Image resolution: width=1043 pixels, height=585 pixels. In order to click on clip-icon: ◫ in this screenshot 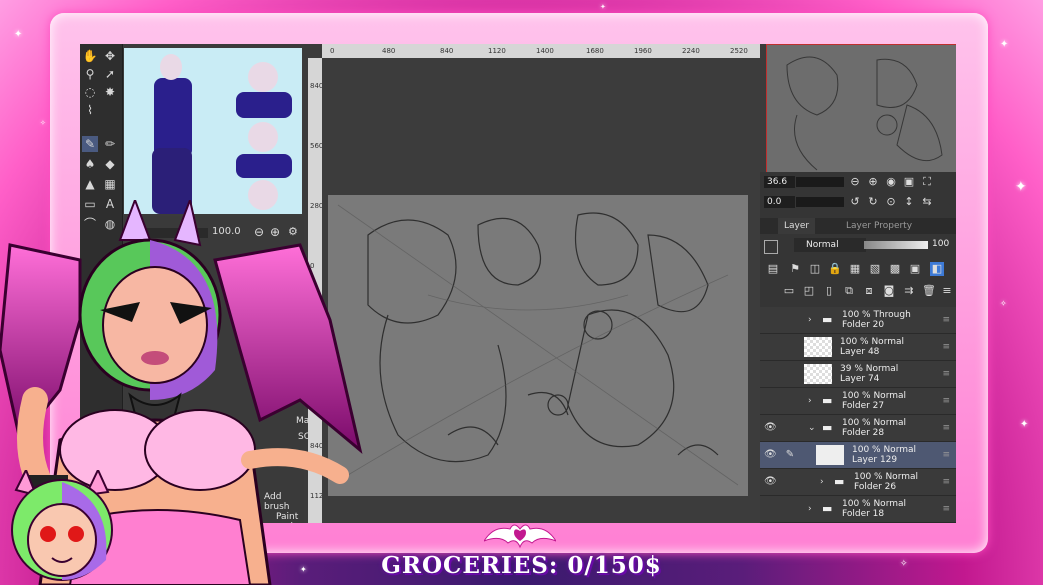, I will do `click(815, 269)`.